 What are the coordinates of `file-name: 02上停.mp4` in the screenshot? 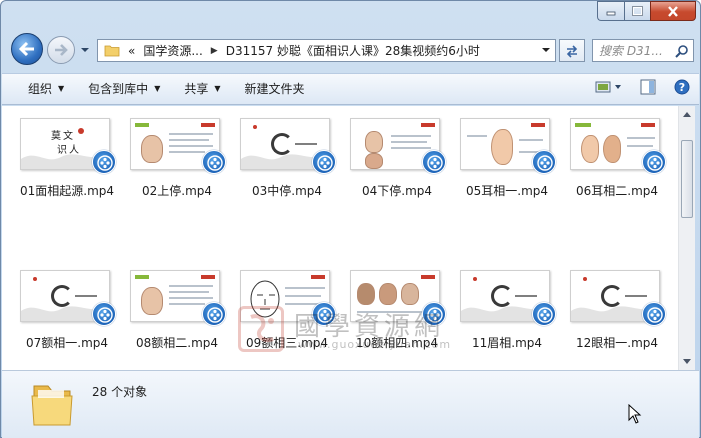 It's located at (177, 191).